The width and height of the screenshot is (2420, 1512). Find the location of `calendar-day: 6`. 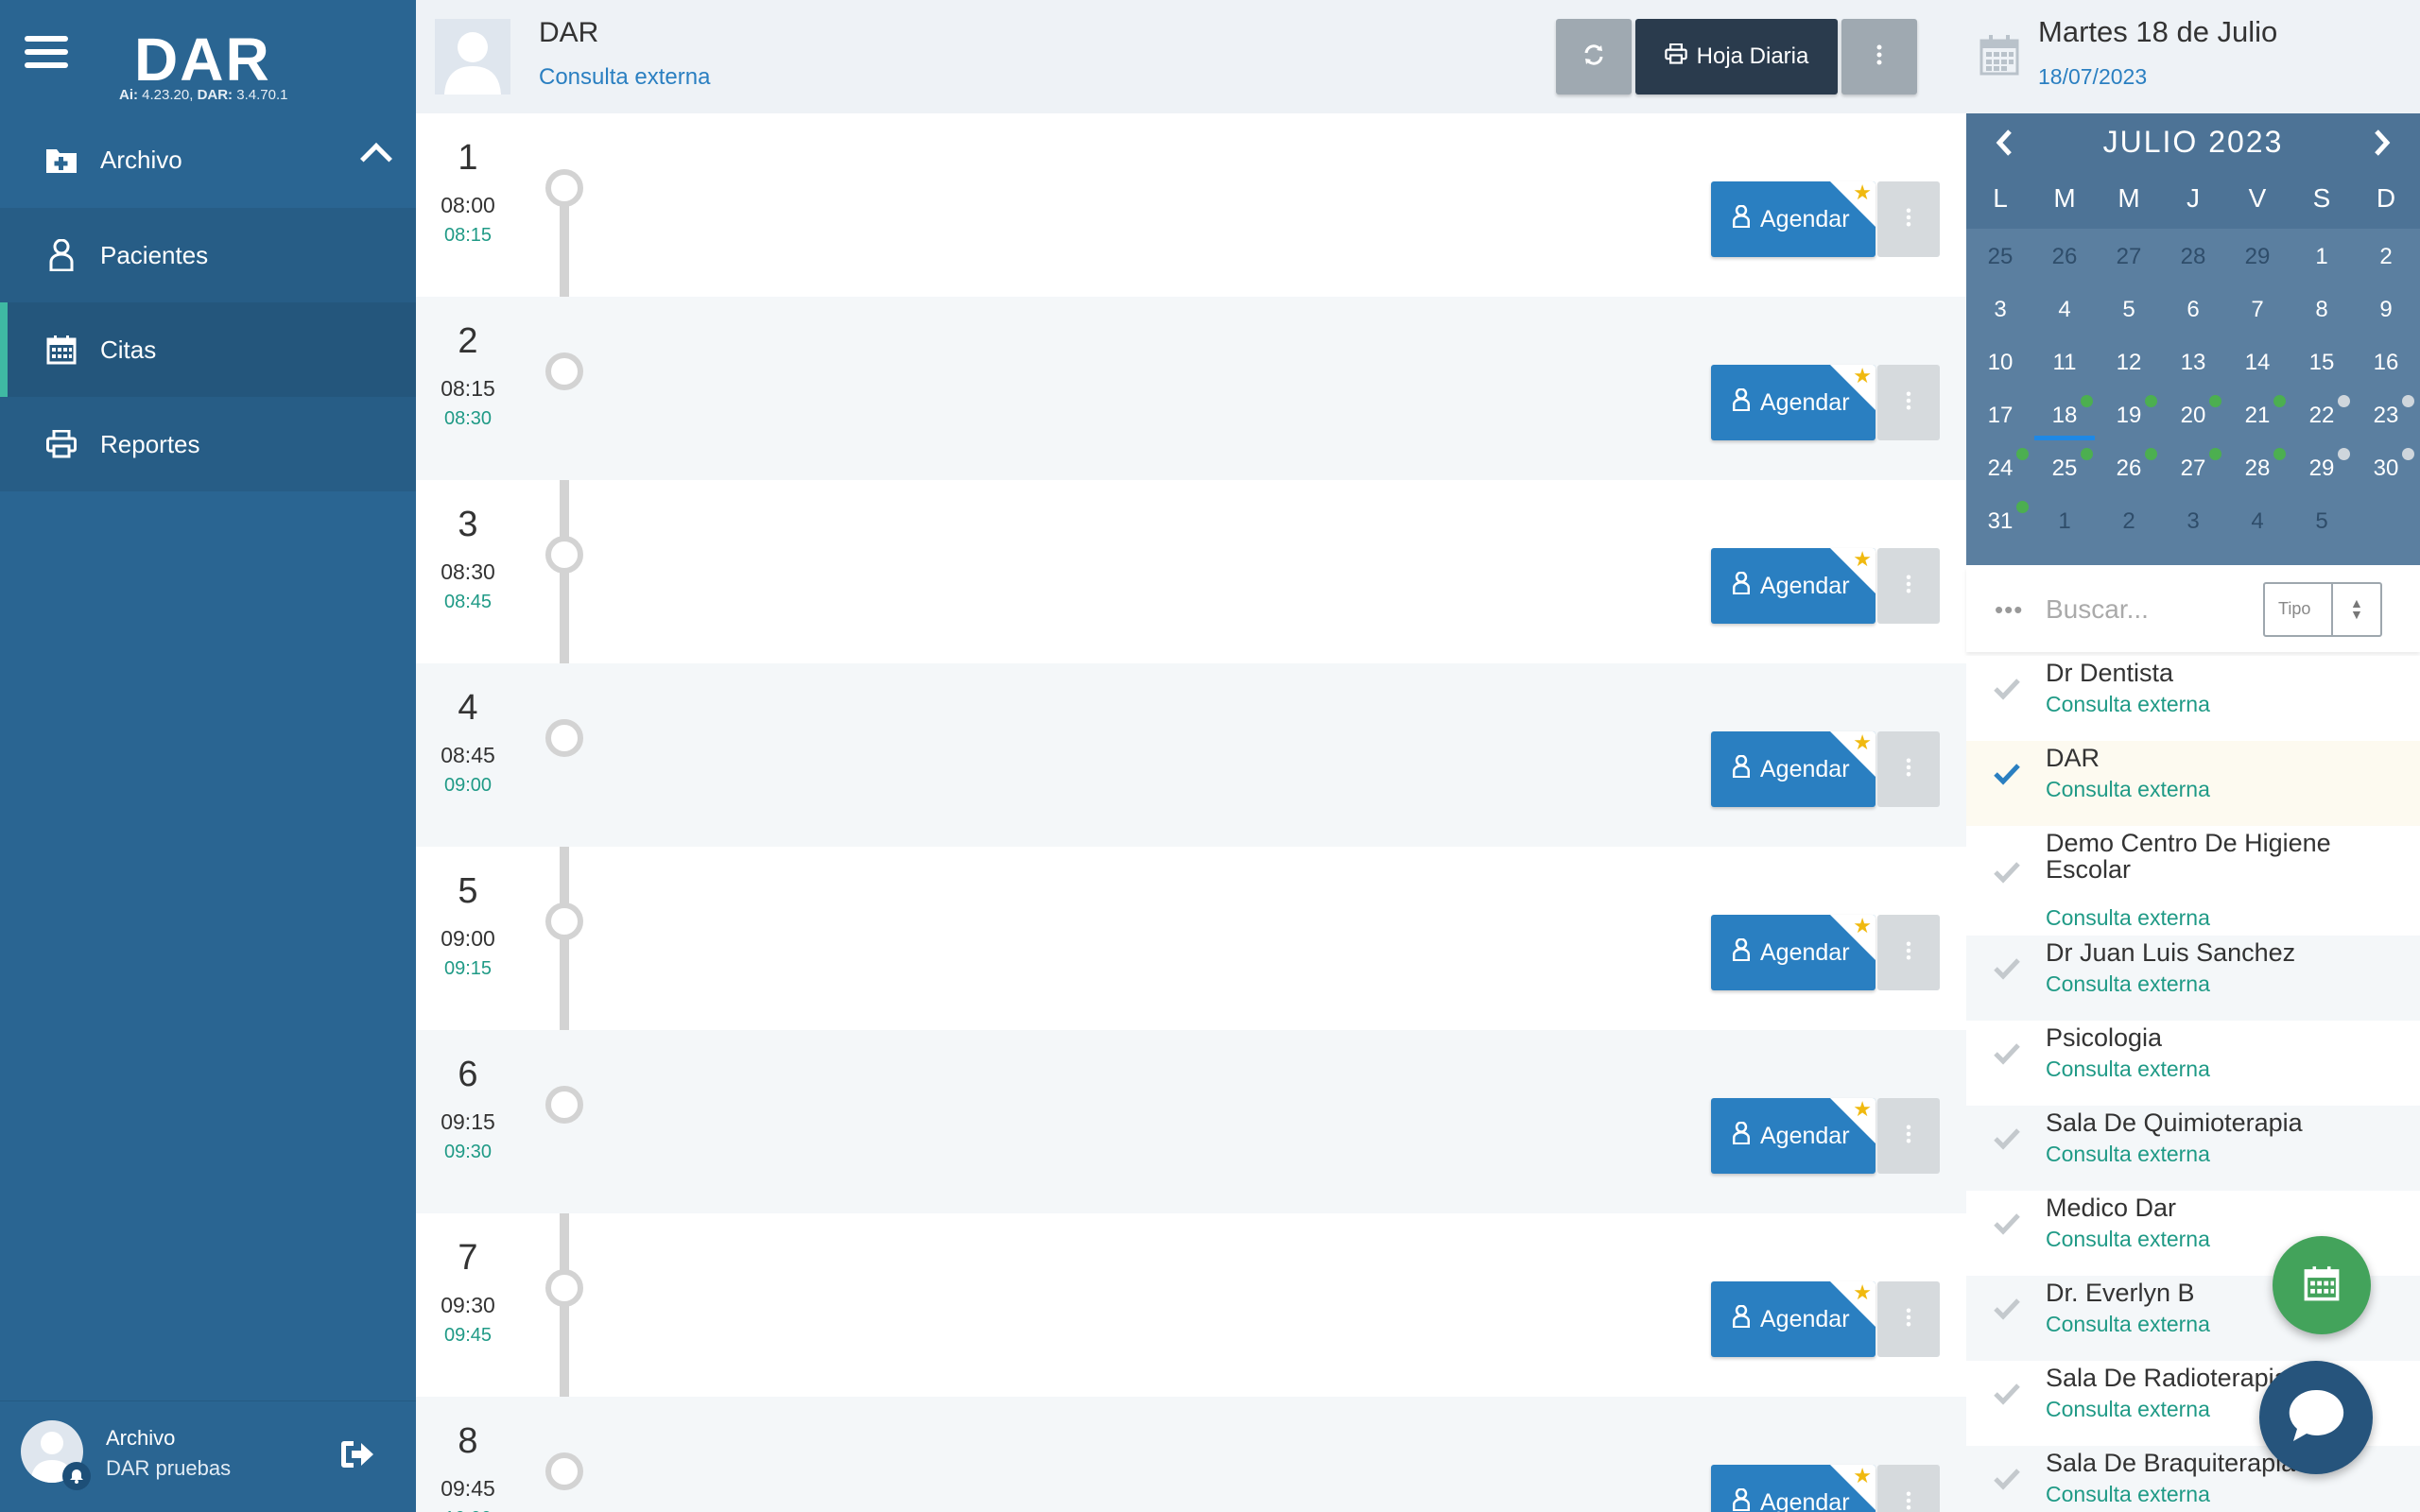

calendar-day: 6 is located at coordinates (2193, 310).